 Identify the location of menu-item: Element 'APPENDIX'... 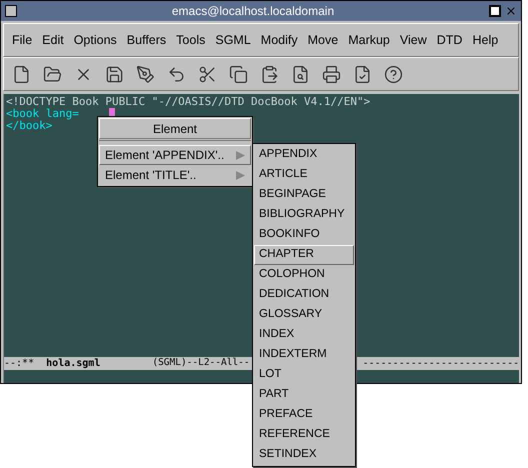
(175, 155).